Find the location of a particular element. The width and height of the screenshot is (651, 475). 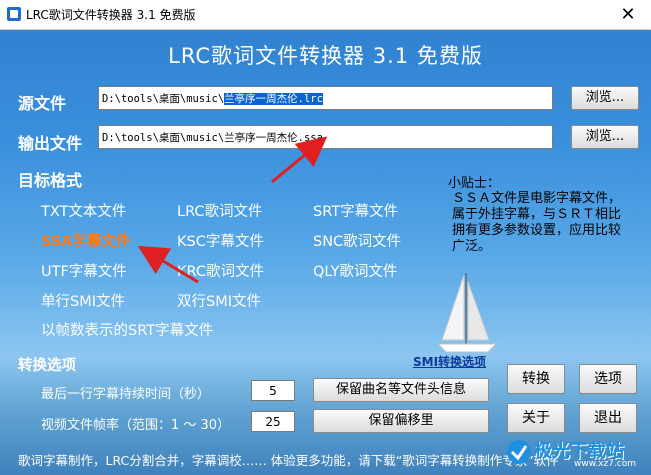

tip-title: 小贴士： is located at coordinates (474, 183).